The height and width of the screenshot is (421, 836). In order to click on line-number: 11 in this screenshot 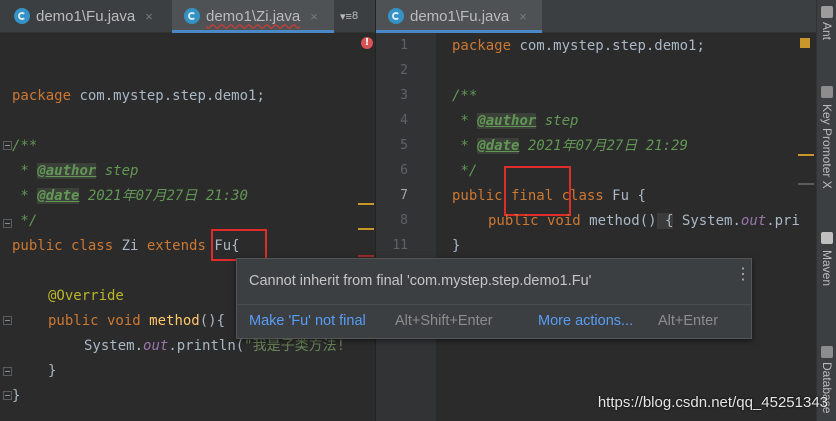, I will do `click(400, 245)`.